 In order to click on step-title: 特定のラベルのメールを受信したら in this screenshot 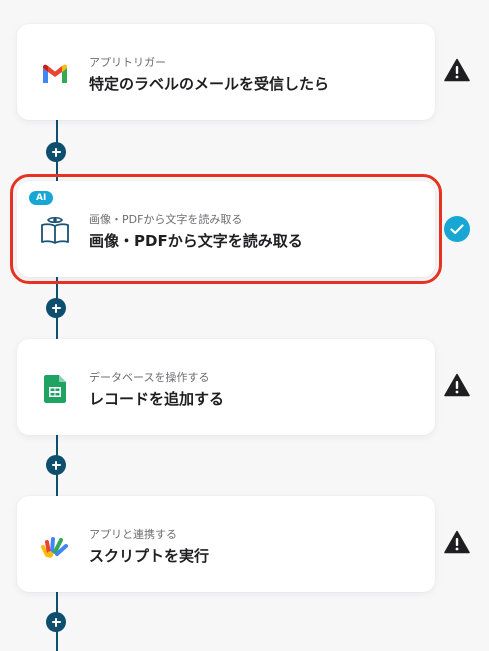, I will do `click(209, 84)`.